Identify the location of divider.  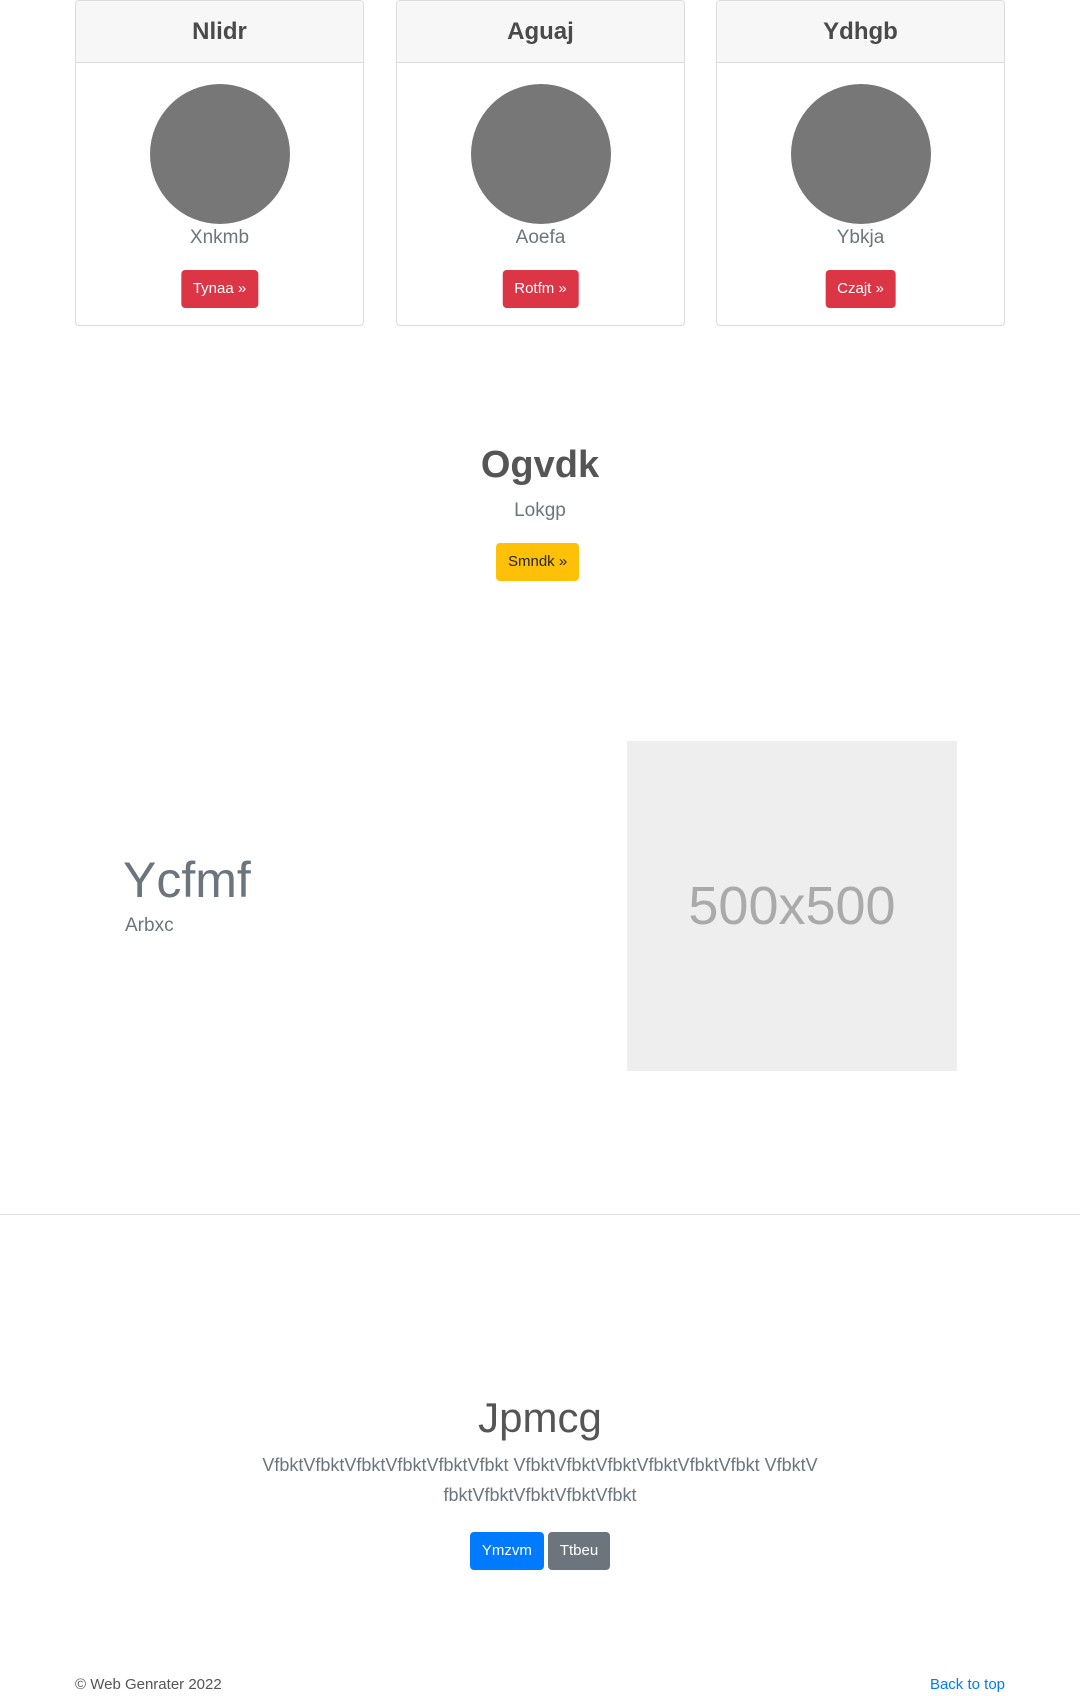
(540, 1214).